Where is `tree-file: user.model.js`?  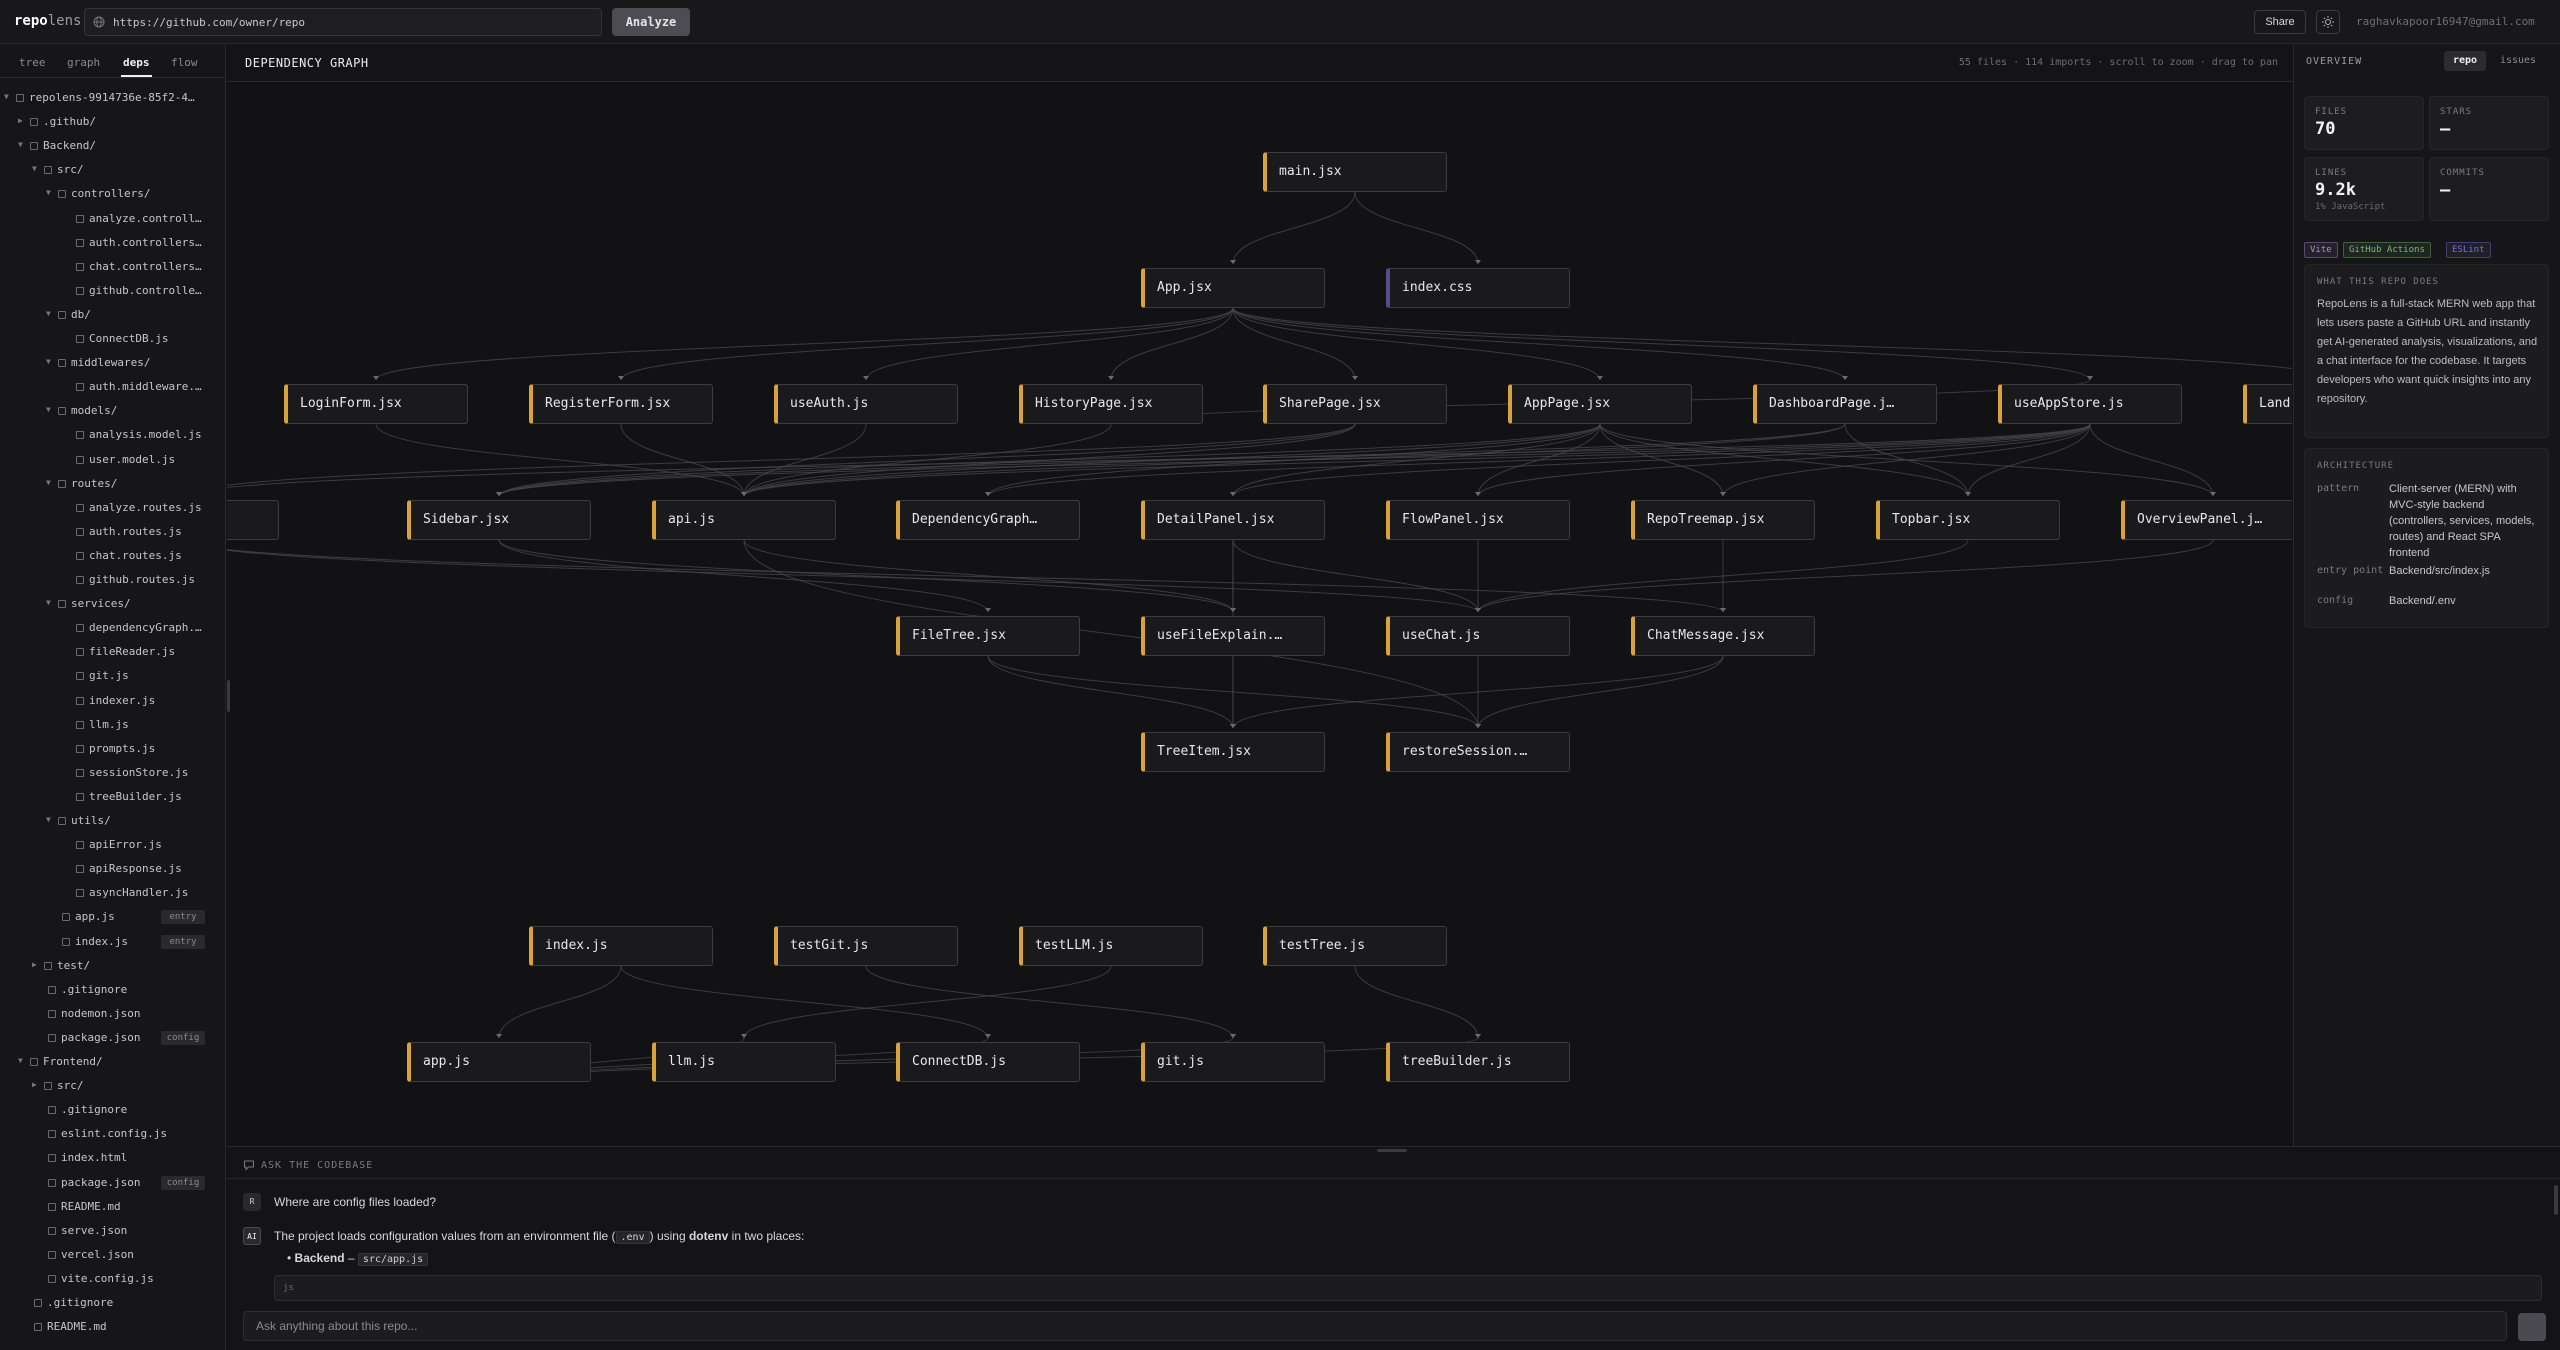
tree-file: user.model.js is located at coordinates (112, 460).